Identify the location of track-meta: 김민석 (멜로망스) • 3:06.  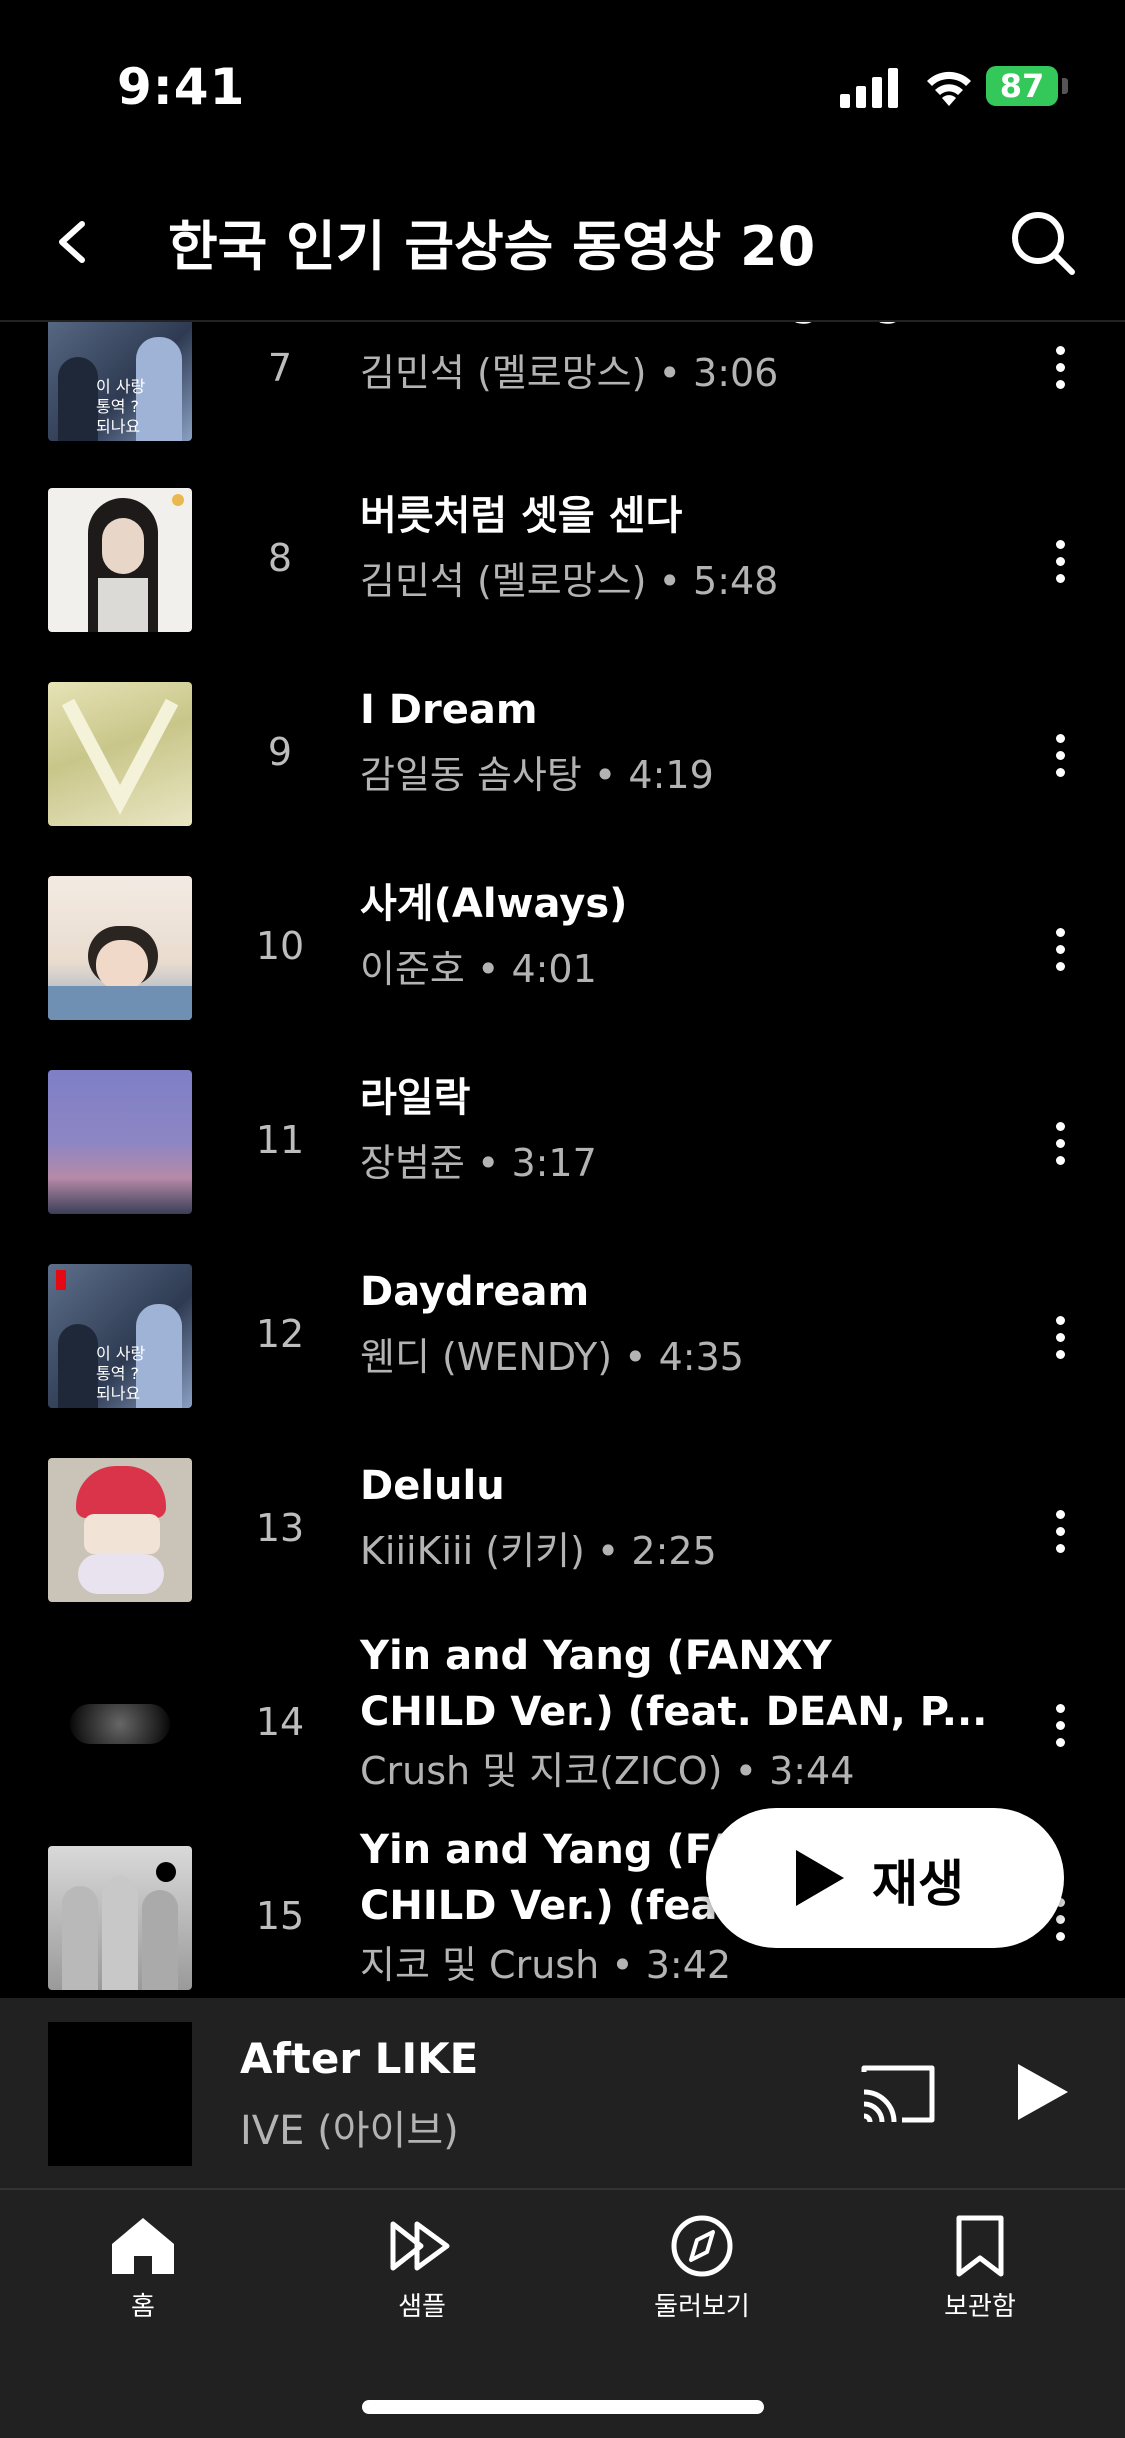
(569, 373).